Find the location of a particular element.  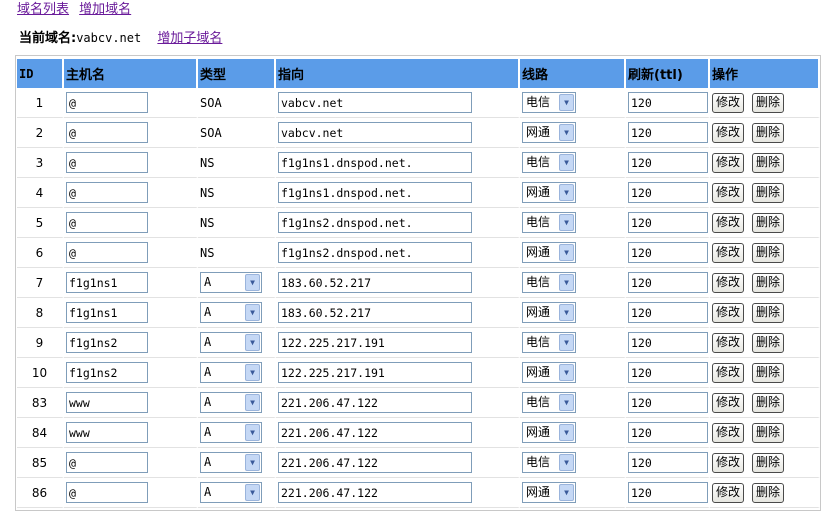

type-select-value: A is located at coordinates (208, 342).